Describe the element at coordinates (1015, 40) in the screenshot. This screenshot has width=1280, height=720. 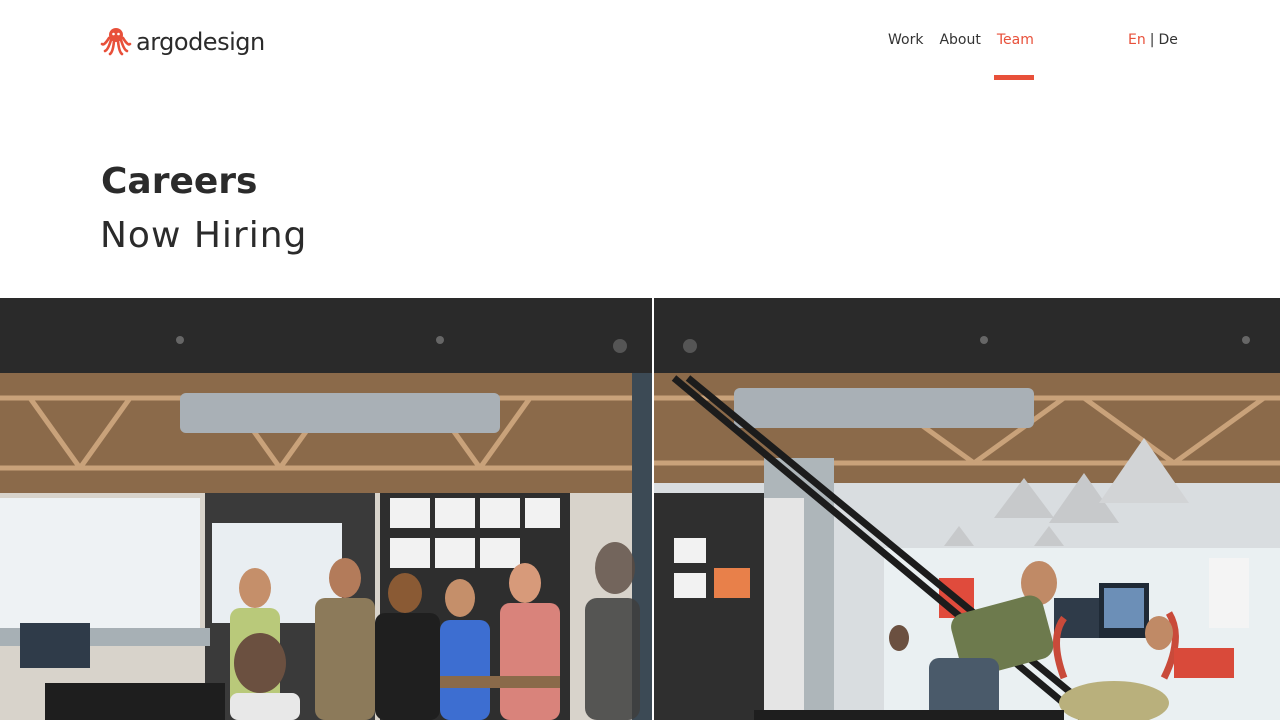
I see `nav-item-team: Team` at that location.